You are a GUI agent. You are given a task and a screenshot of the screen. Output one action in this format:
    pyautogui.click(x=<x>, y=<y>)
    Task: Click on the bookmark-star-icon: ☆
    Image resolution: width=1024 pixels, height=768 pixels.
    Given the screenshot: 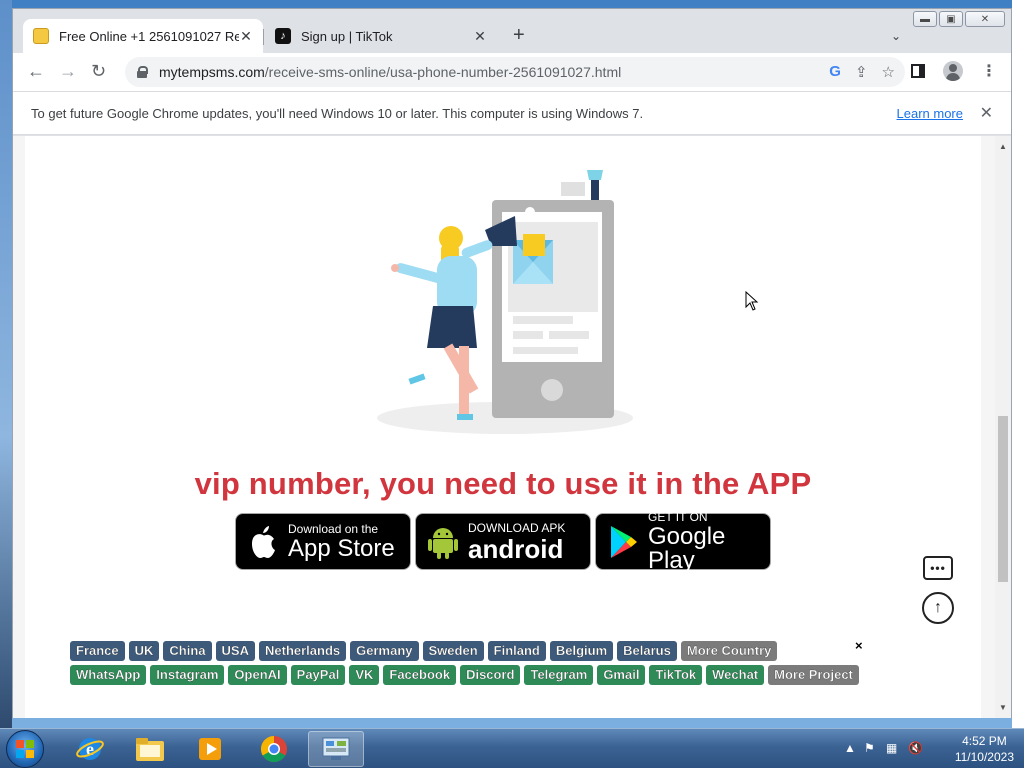 What is the action you would take?
    pyautogui.click(x=888, y=72)
    